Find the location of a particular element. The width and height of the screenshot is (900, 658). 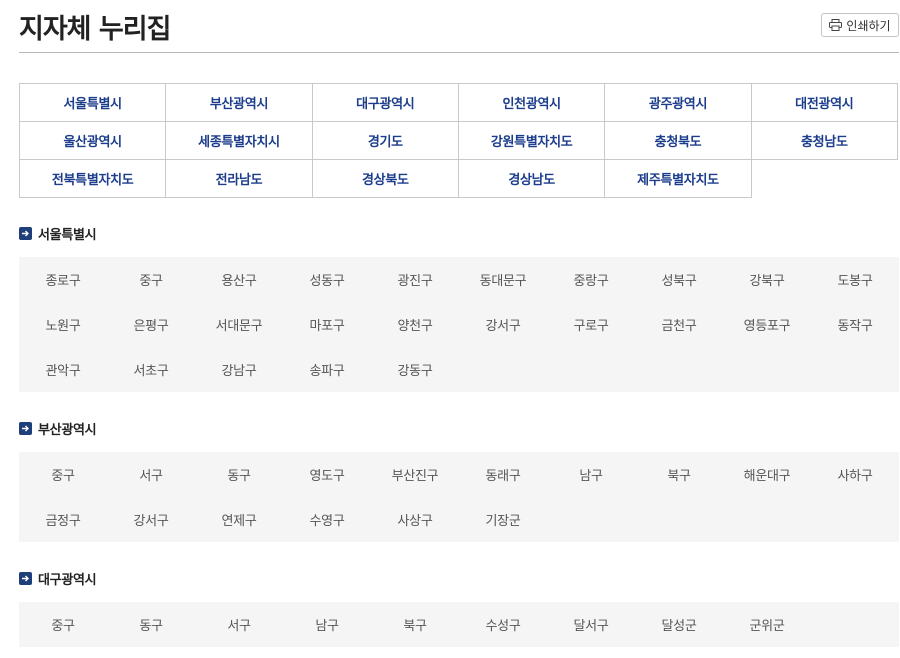

section-title-label: 부산광역시 is located at coordinates (67, 430).